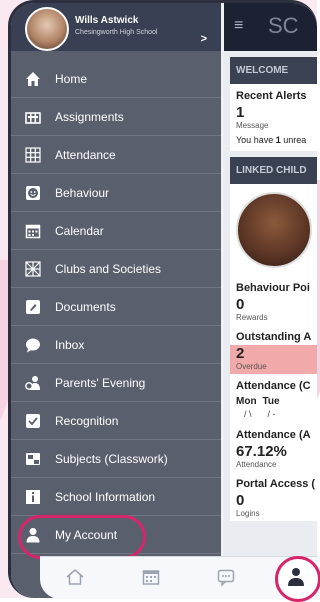  I want to click on inbox-icon, so click(33, 345).